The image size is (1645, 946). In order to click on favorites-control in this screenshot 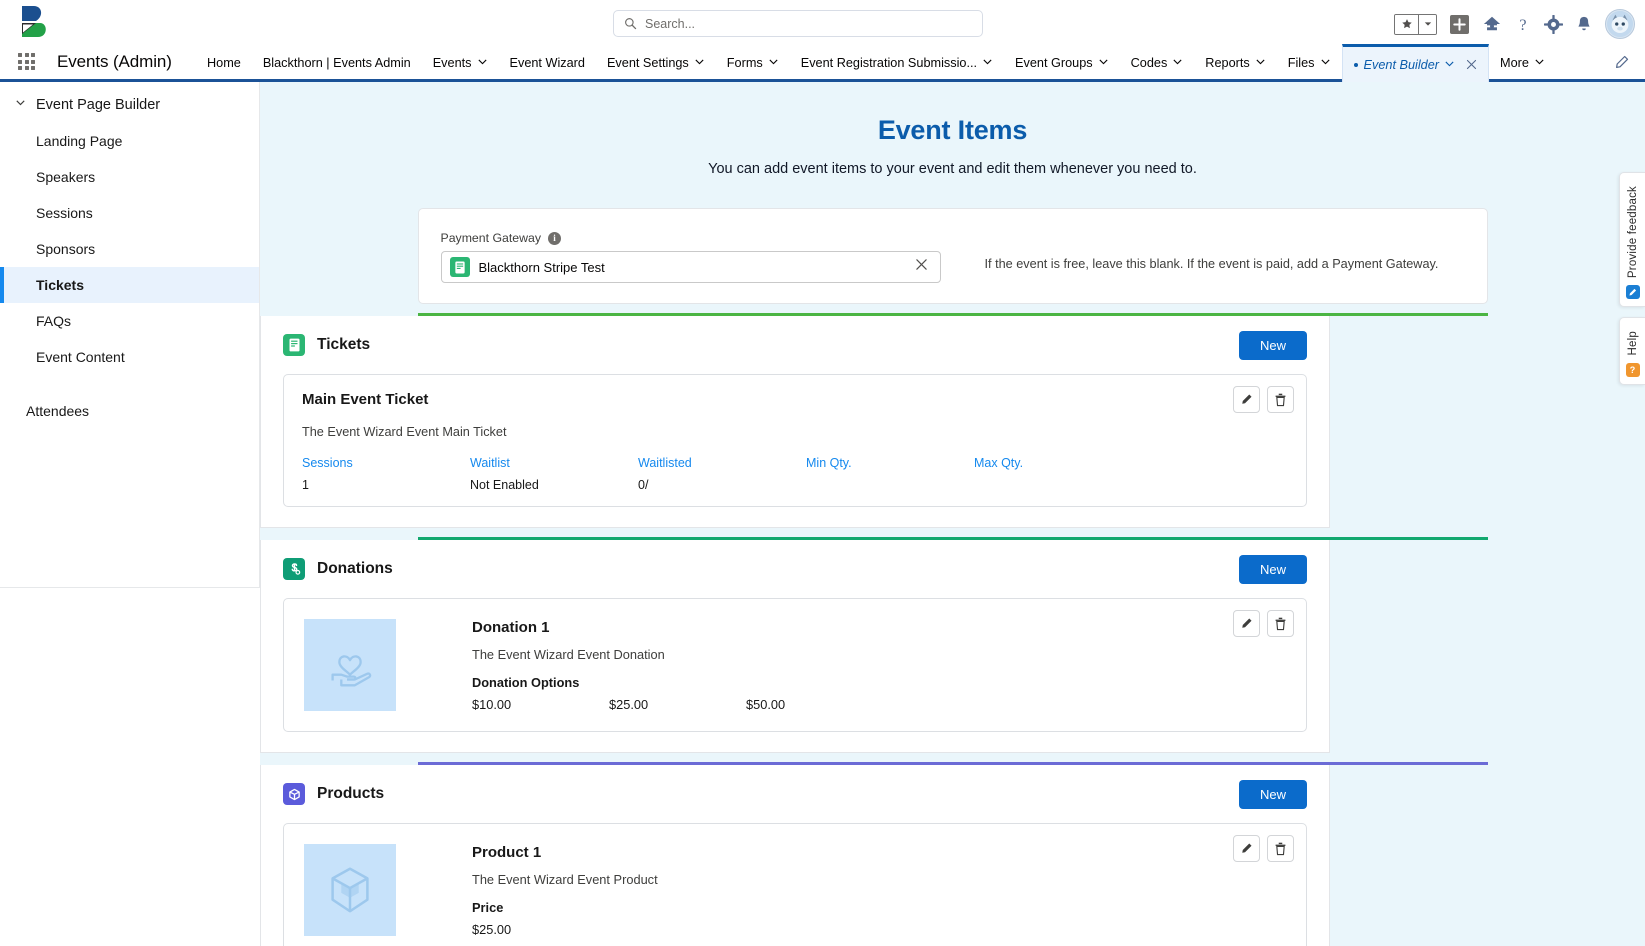, I will do `click(1415, 24)`.